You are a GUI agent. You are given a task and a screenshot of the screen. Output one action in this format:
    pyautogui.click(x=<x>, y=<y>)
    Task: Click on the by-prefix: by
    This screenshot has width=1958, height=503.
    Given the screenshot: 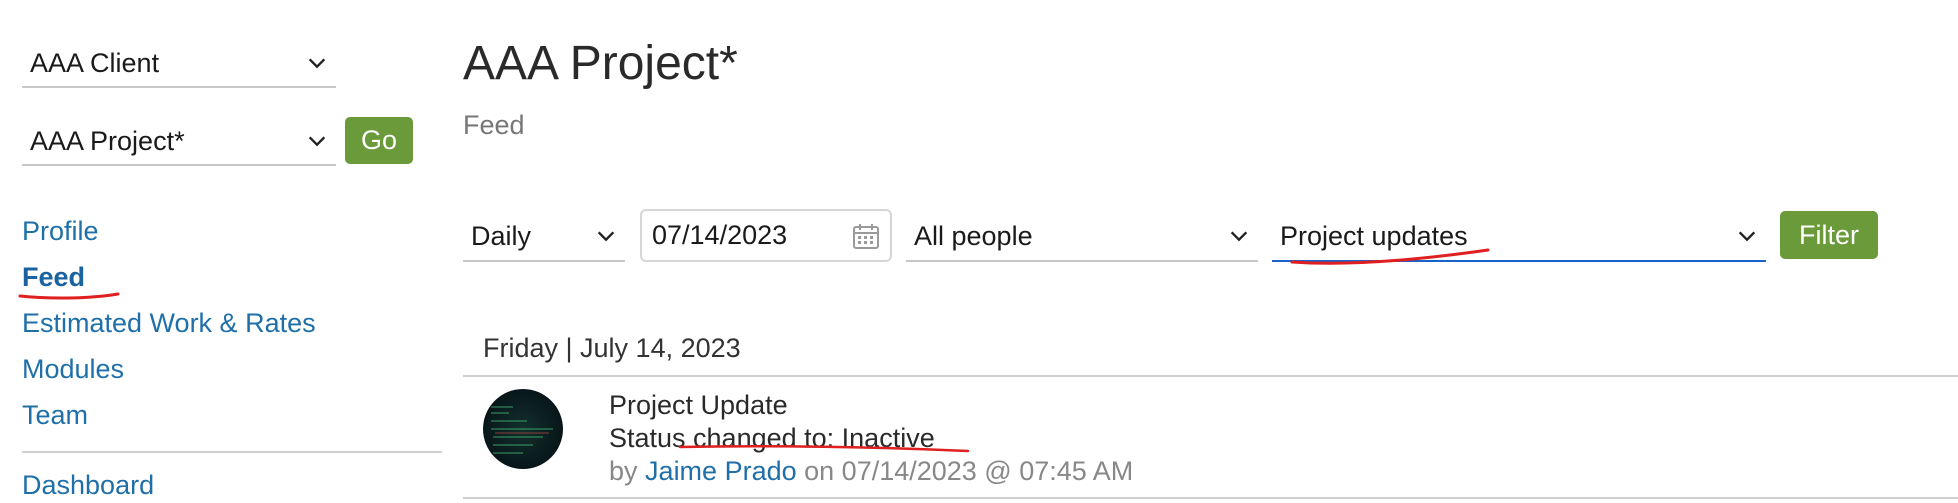 What is the action you would take?
    pyautogui.click(x=623, y=471)
    